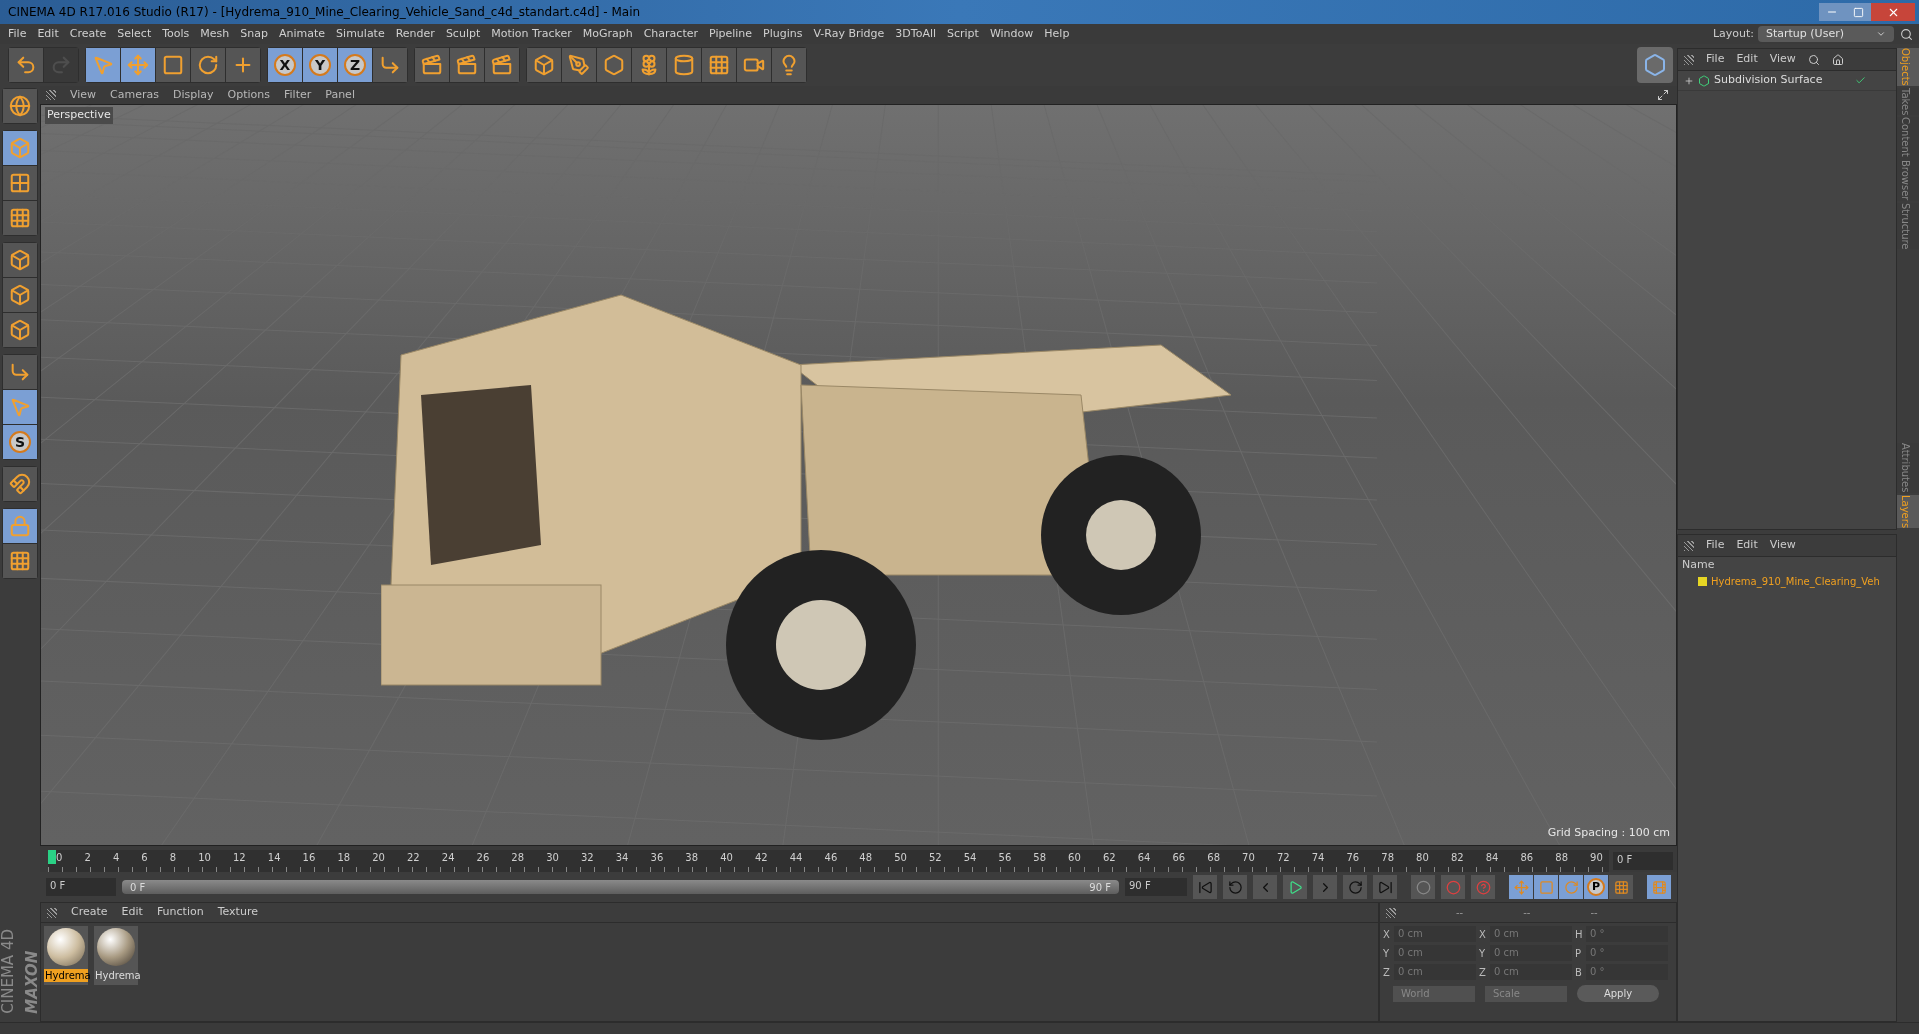 The height and width of the screenshot is (1034, 1919). Describe the element at coordinates (915, 34) in the screenshot. I see `menu-item: 3DToAll` at that location.